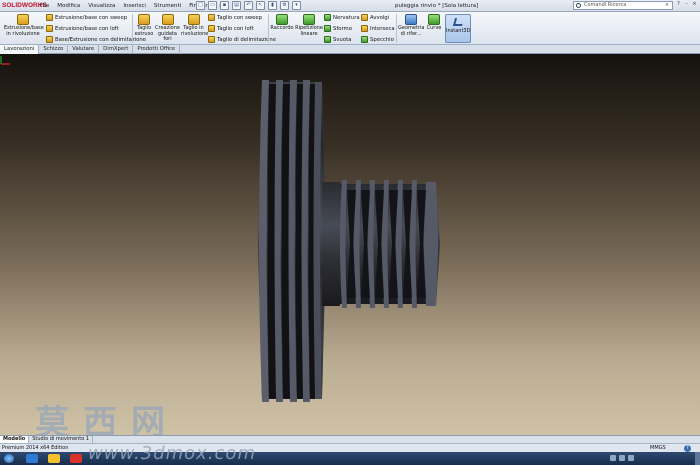 Image resolution: width=700 pixels, height=465 pixels. Describe the element at coordinates (378, 28) in the screenshot. I see `intersect-button: Interseca` at that location.